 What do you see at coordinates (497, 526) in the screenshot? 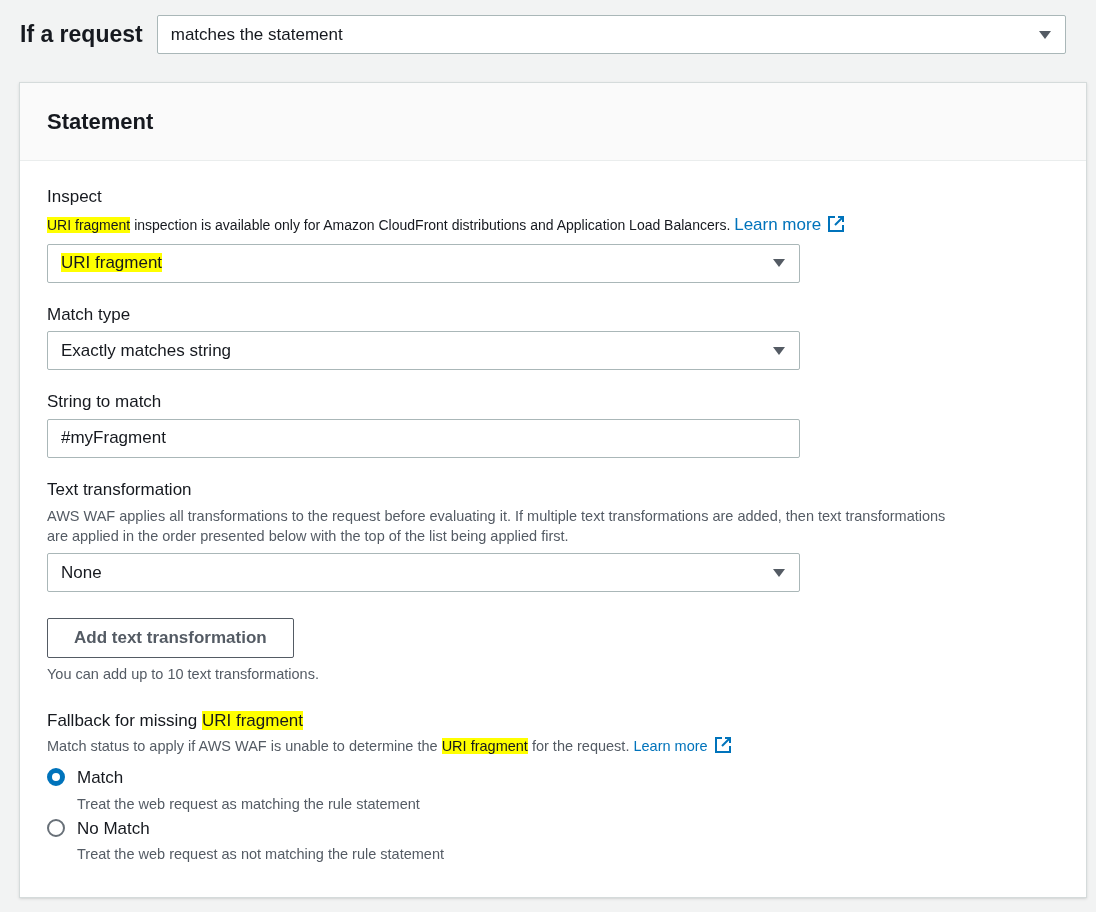
I see `field-description: AWS WAF applies all transformations to the request before evaluating it. If multiple text transformations are added, then text transformations are applied in the order presented below with the top of the list being applied first.` at bounding box center [497, 526].